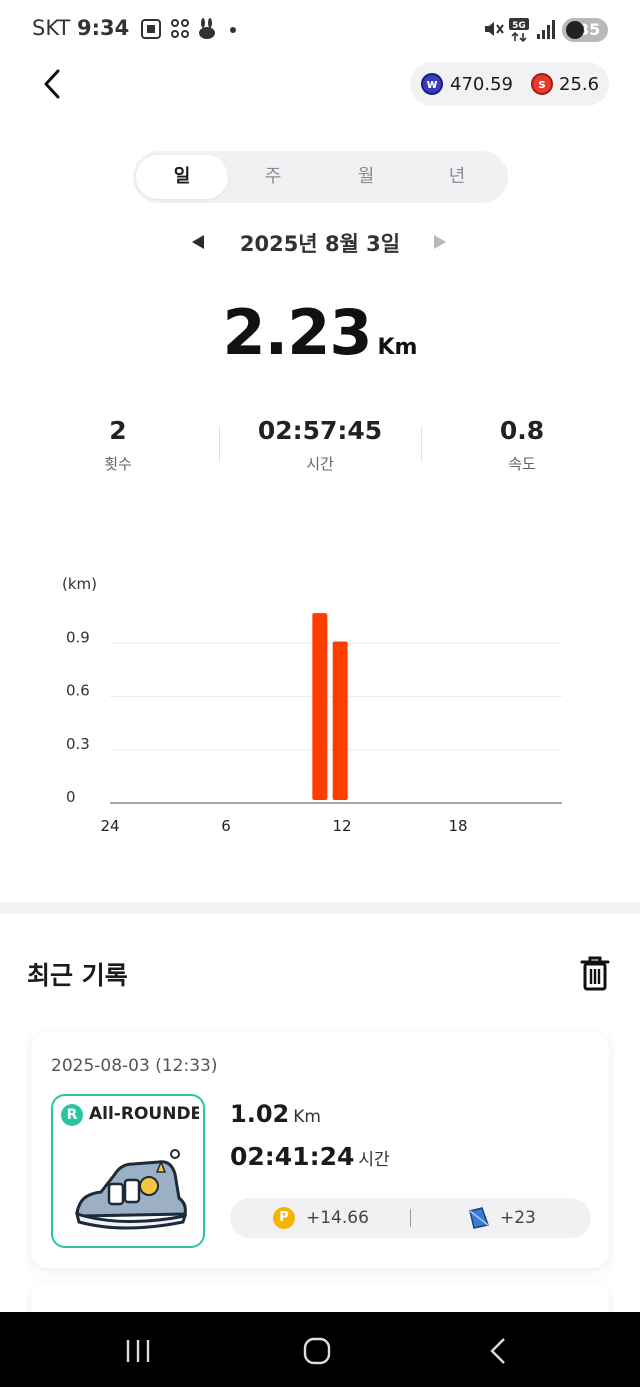 This screenshot has height=1387, width=640. Describe the element at coordinates (151, 29) in the screenshot. I see `screenshot-icon` at that location.